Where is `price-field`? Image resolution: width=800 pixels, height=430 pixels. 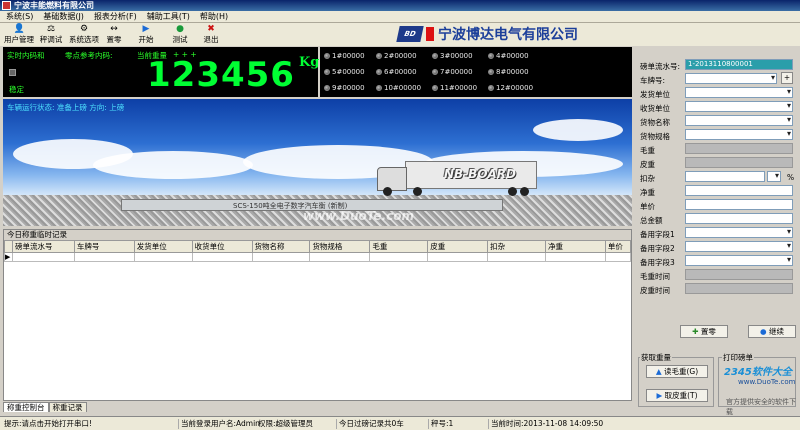 price-field is located at coordinates (739, 204).